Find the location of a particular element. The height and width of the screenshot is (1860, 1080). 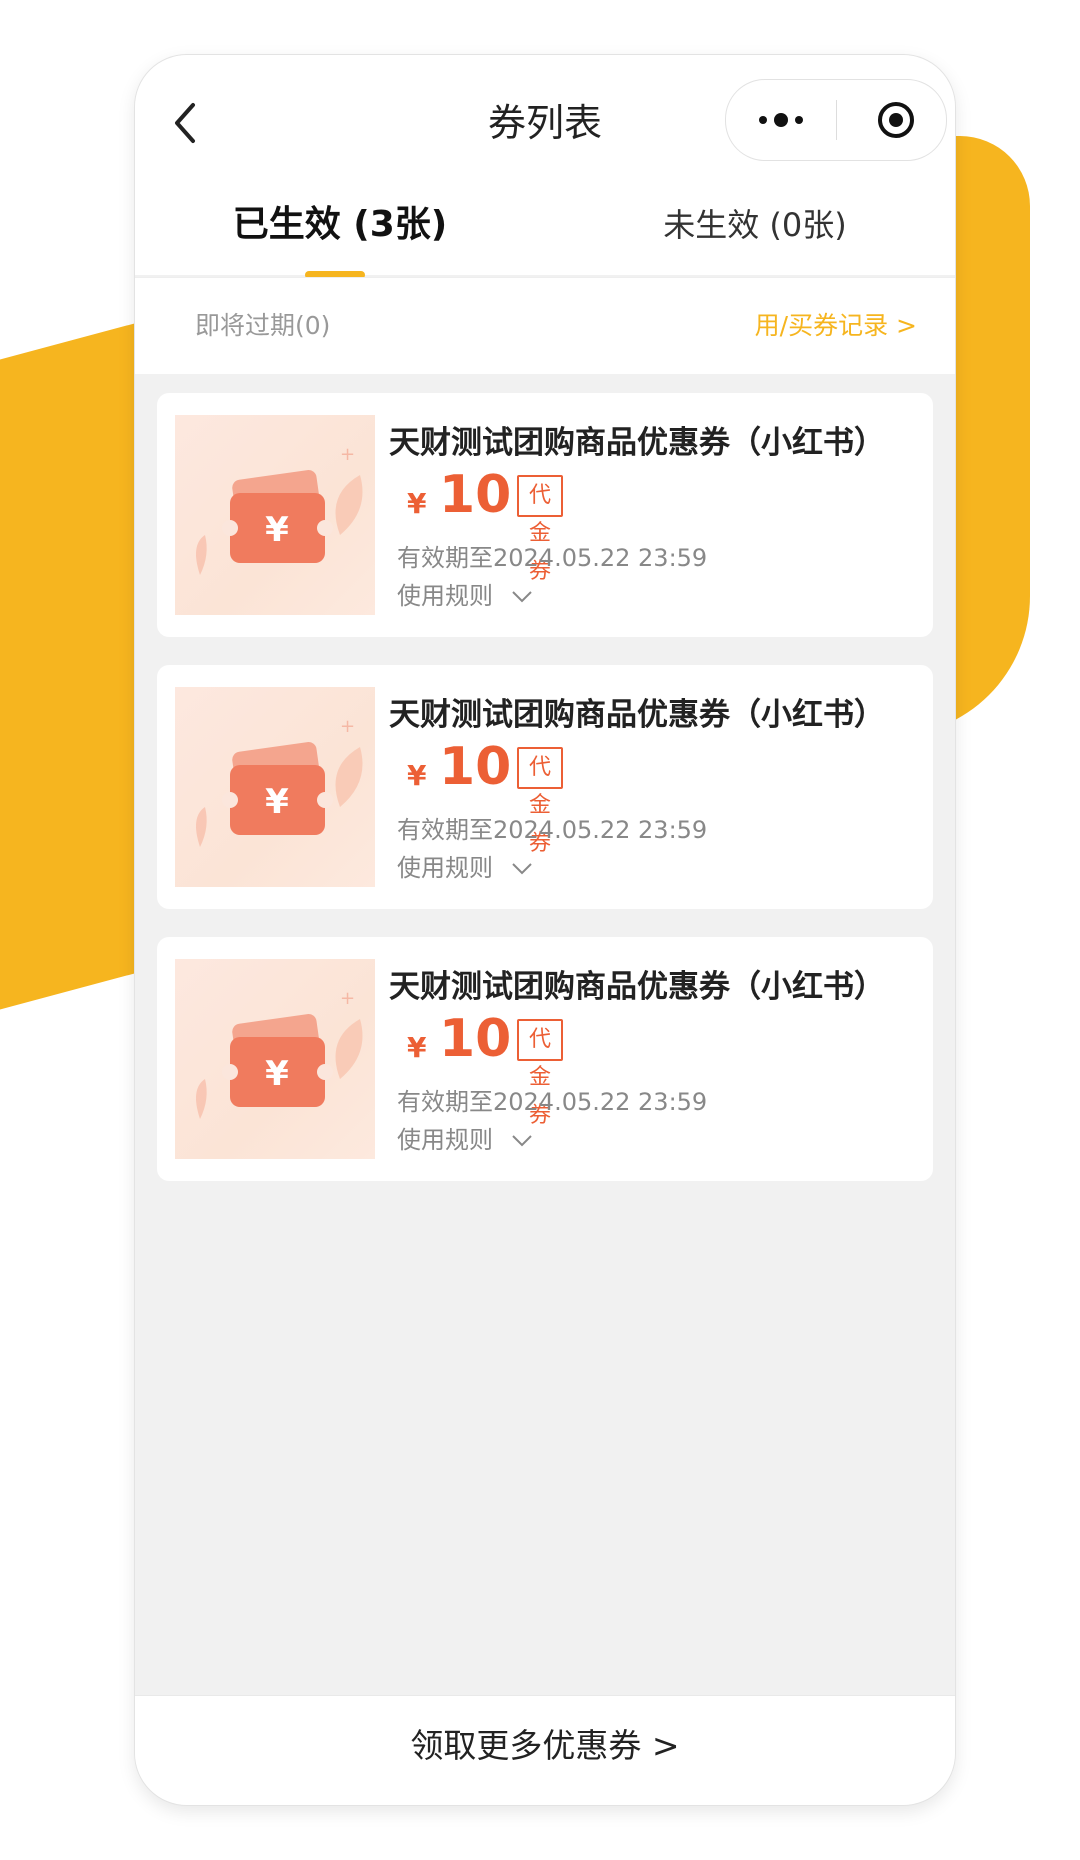

top-bar: 券列表 已生效 (3张) 未生效 (0张) is located at coordinates (545, 167).